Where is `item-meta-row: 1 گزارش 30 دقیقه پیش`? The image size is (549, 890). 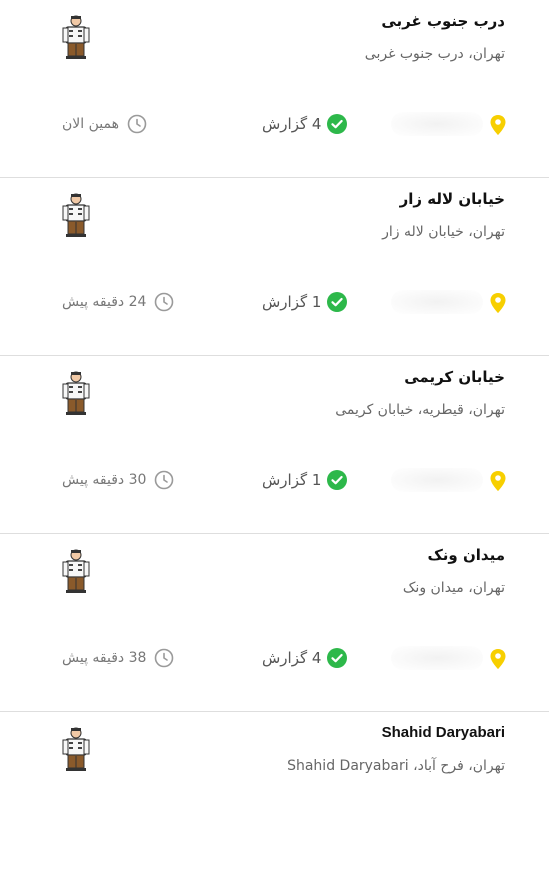 item-meta-row: 1 گزارش 30 دقیقه پیش is located at coordinates (274, 480).